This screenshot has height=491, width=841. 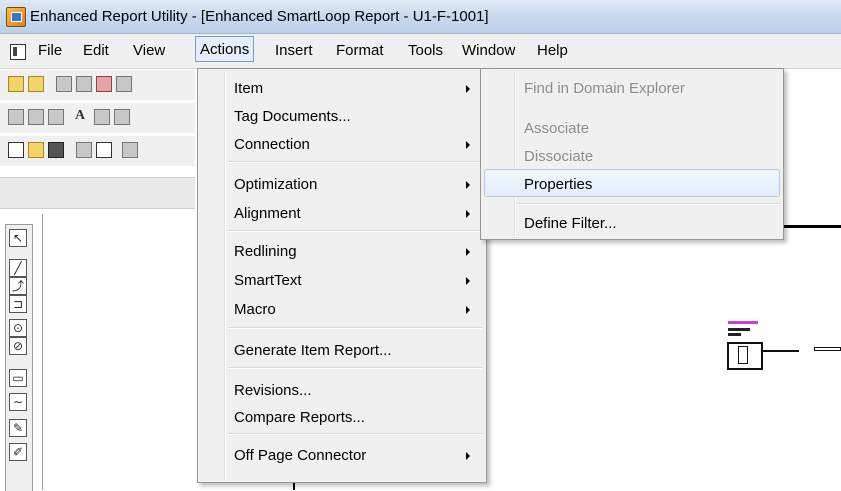 I want to click on menu-item-off-page-connector: Off Page Connector, so click(x=300, y=455).